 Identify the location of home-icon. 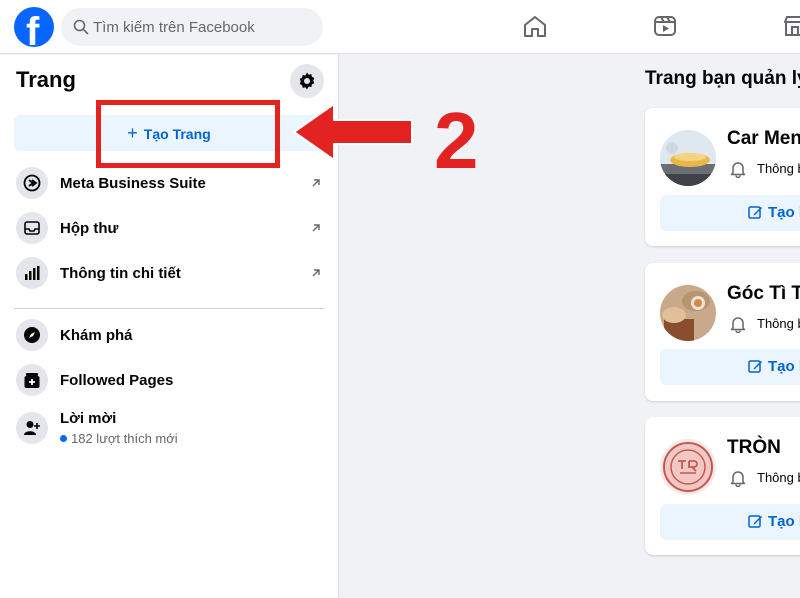
(535, 26).